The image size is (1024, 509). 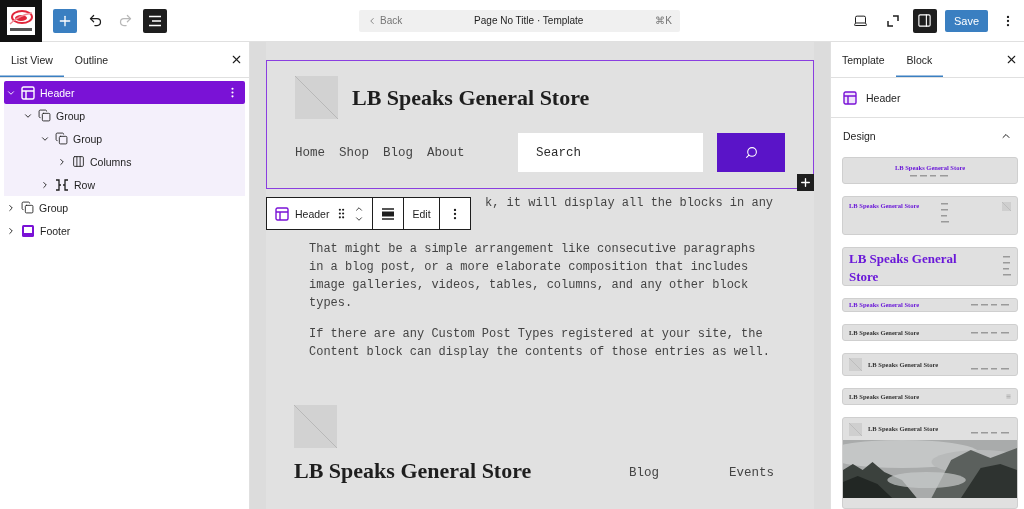 I want to click on edit-button: Edit, so click(x=421, y=213).